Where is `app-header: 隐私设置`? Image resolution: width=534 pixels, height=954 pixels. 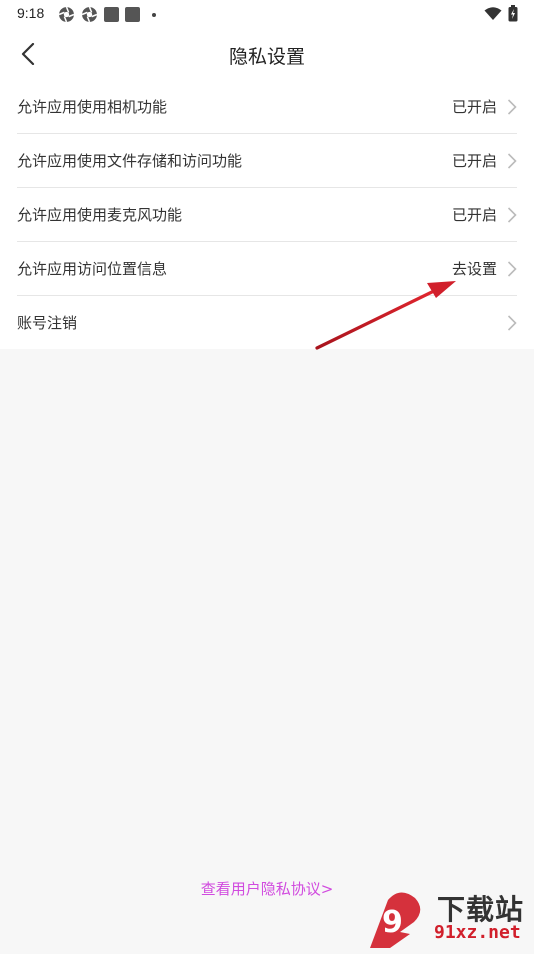 app-header: 隐私设置 is located at coordinates (267, 54).